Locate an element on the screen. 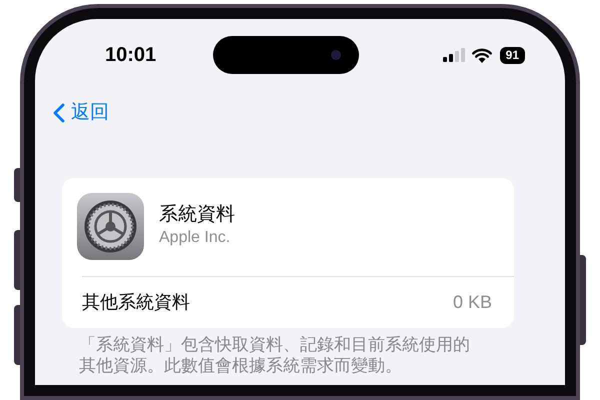  back-button: 返回 is located at coordinates (81, 113).